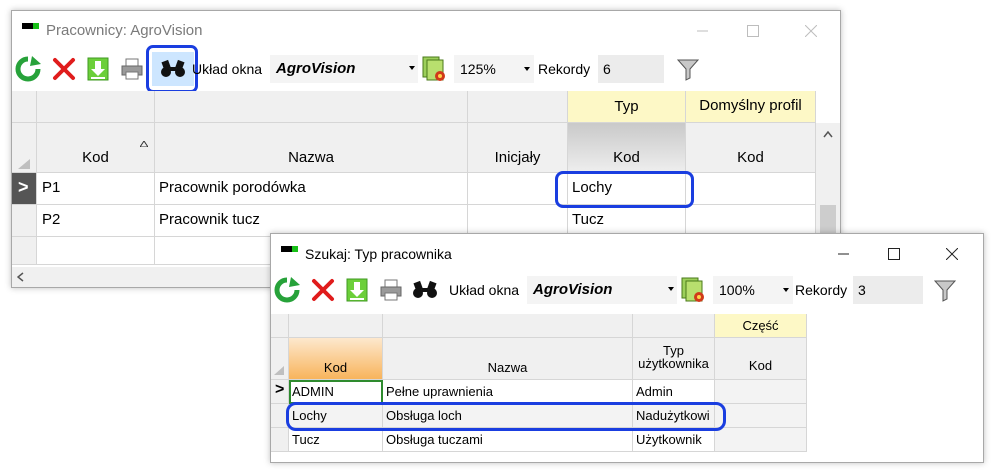 The height and width of the screenshot is (471, 997). What do you see at coordinates (761, 359) in the screenshot?
I see `column-header-czesc-kod: Kod` at bounding box center [761, 359].